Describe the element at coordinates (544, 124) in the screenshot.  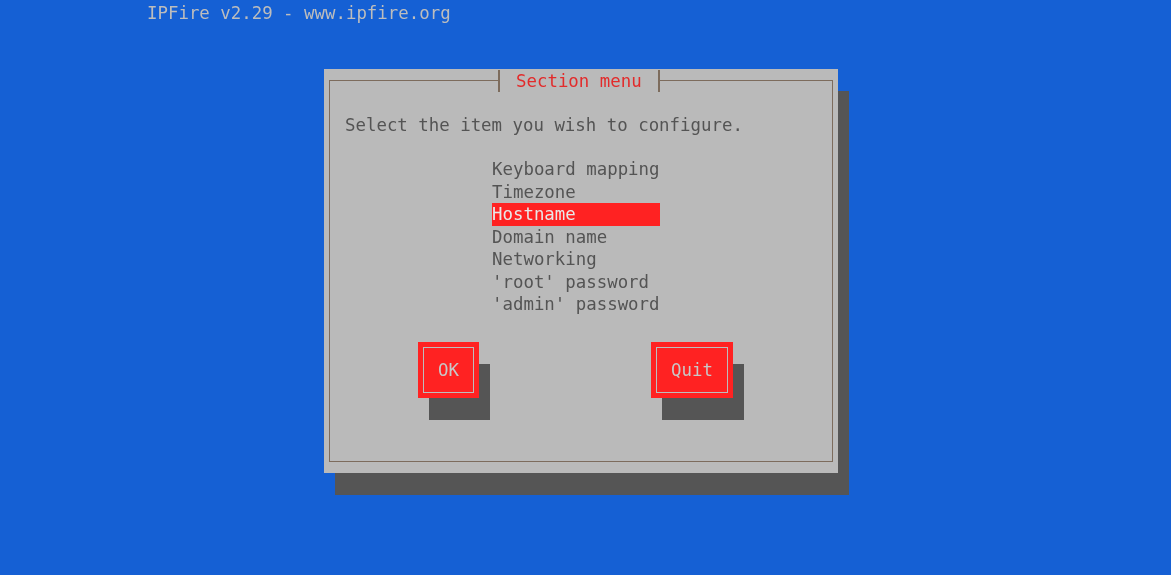
I see `prompt-text: Select the item you wish to configure.` at that location.